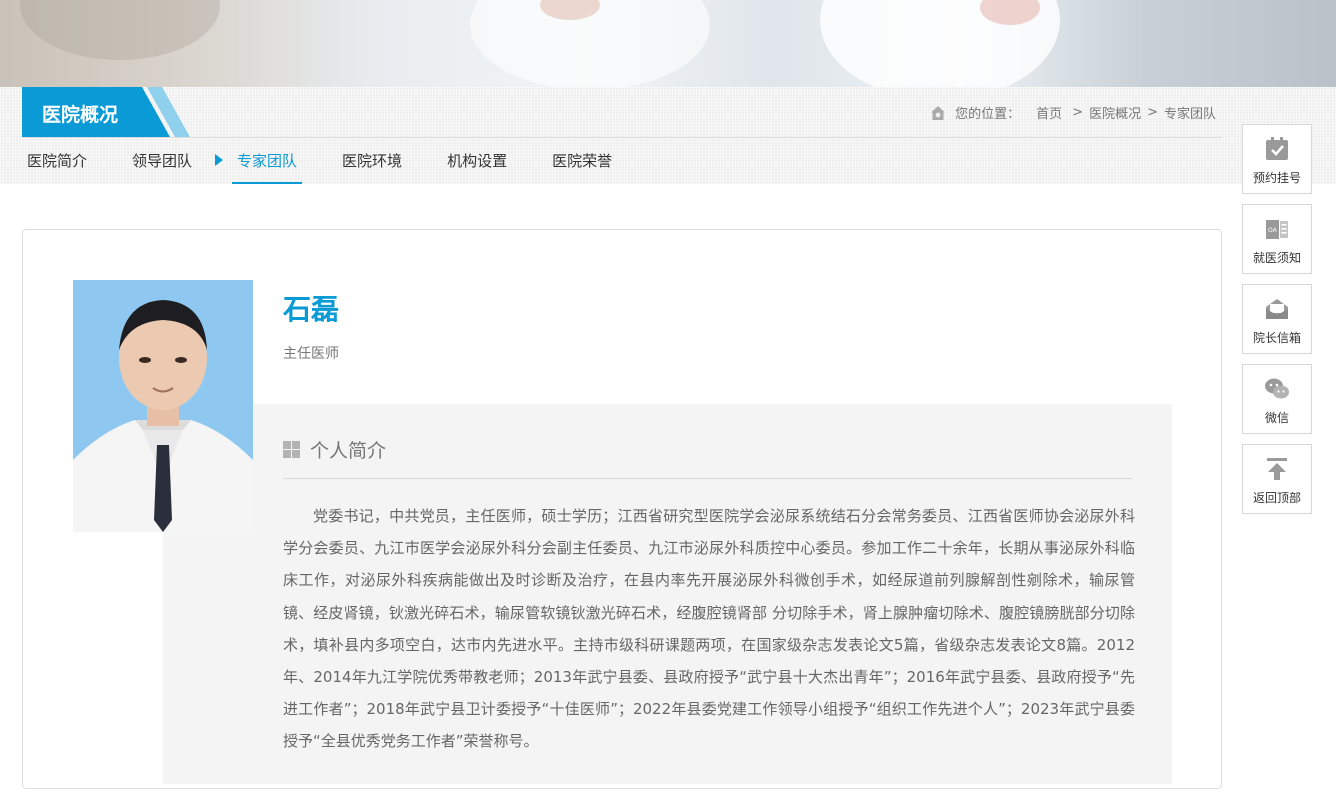  I want to click on doctor-name: 石磊, so click(311, 309).